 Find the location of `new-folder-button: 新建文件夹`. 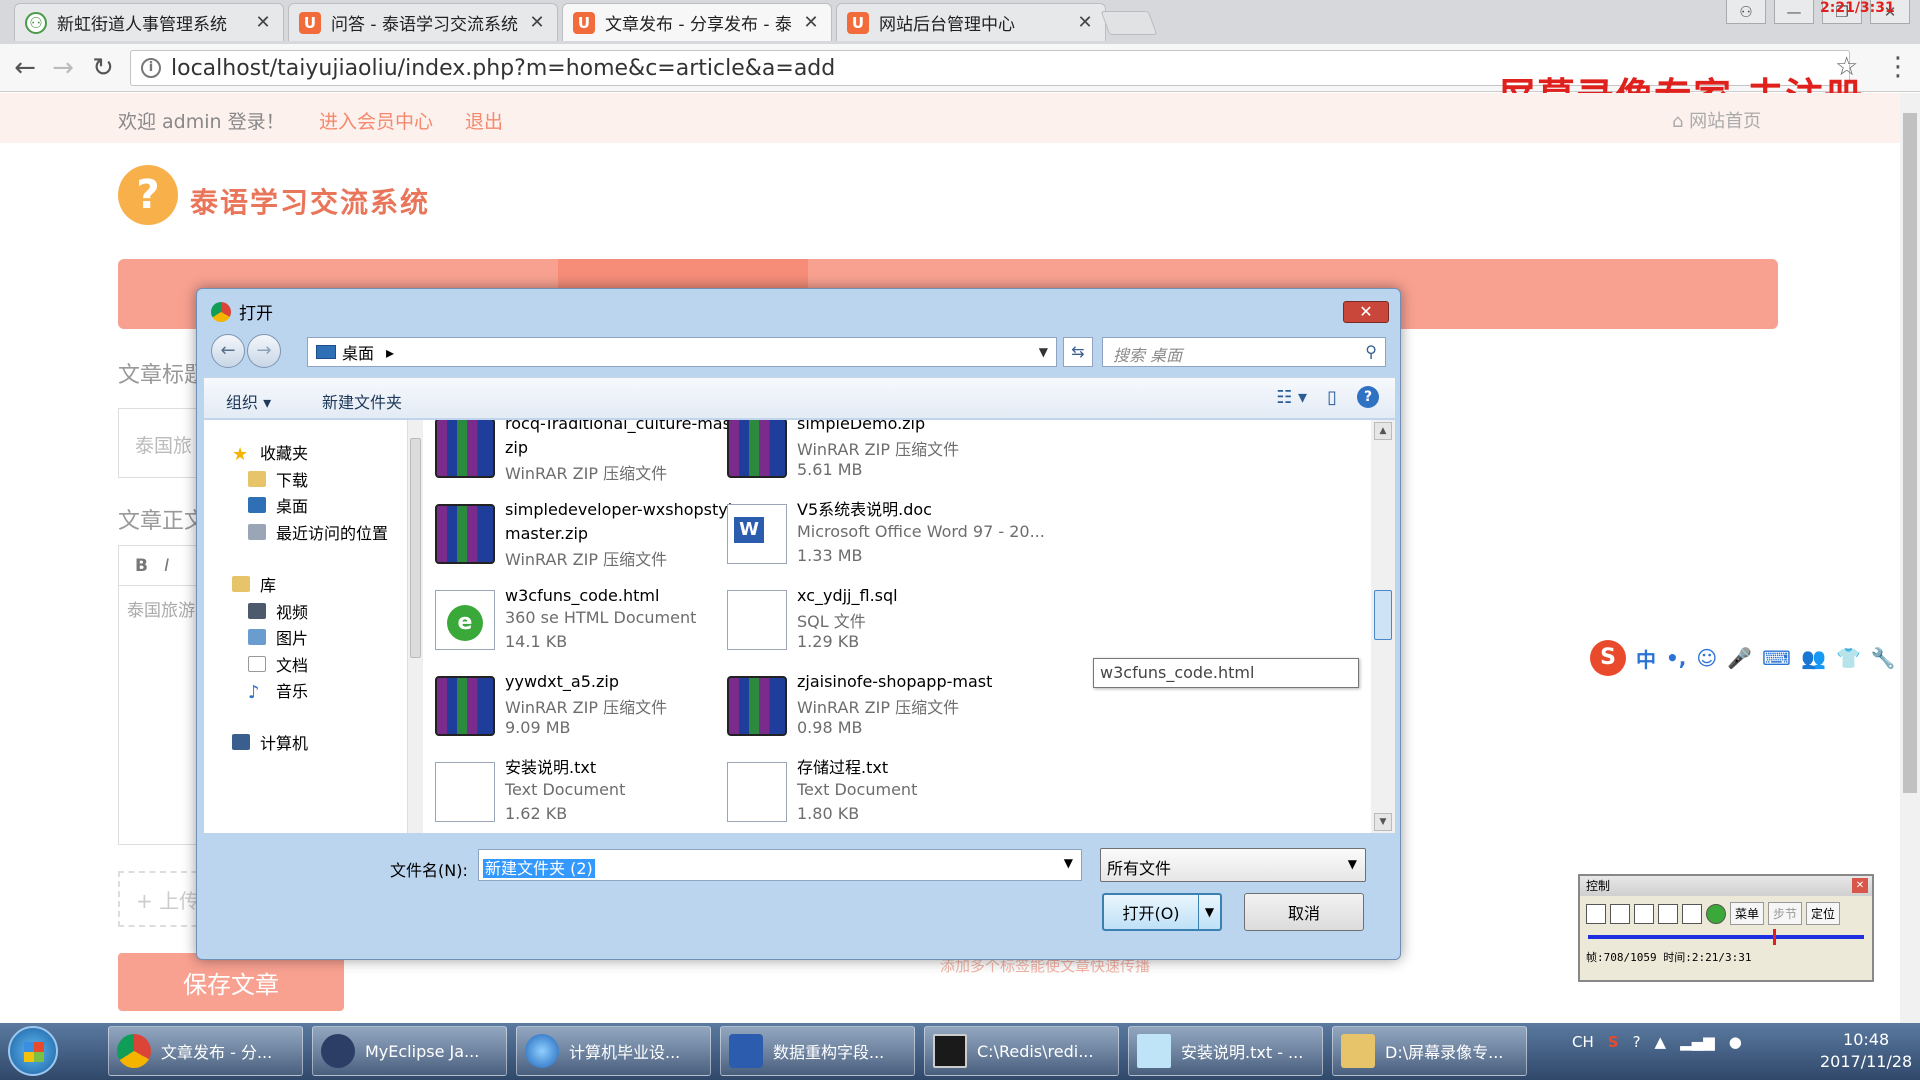

new-folder-button: 新建文件夹 is located at coordinates (362, 401).